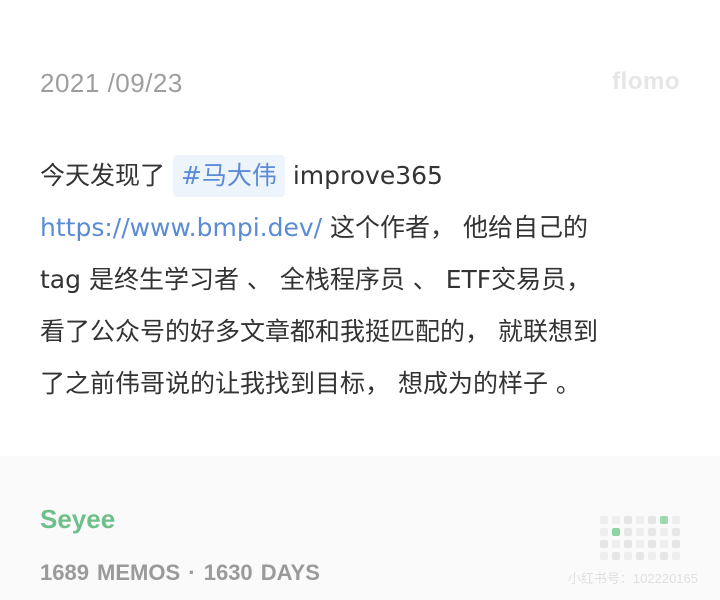 The image size is (720, 600). What do you see at coordinates (319, 331) in the screenshot?
I see `memo-line-4: 看了公众号的好多文章都和我挺匹配的， 就联想到` at bounding box center [319, 331].